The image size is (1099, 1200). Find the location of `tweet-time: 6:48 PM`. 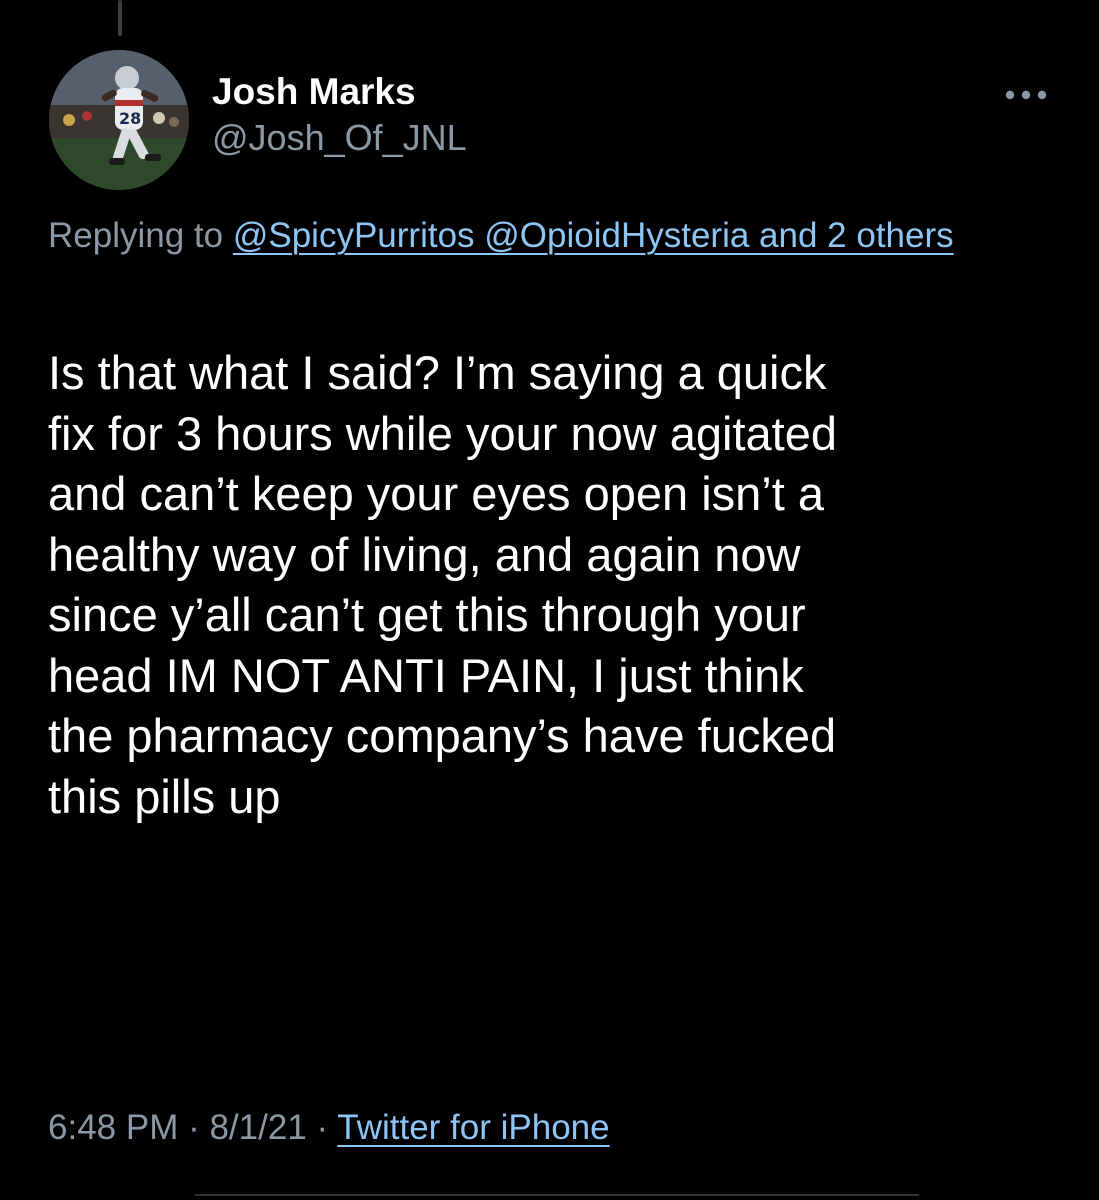

tweet-time: 6:48 PM is located at coordinates (113, 1127).